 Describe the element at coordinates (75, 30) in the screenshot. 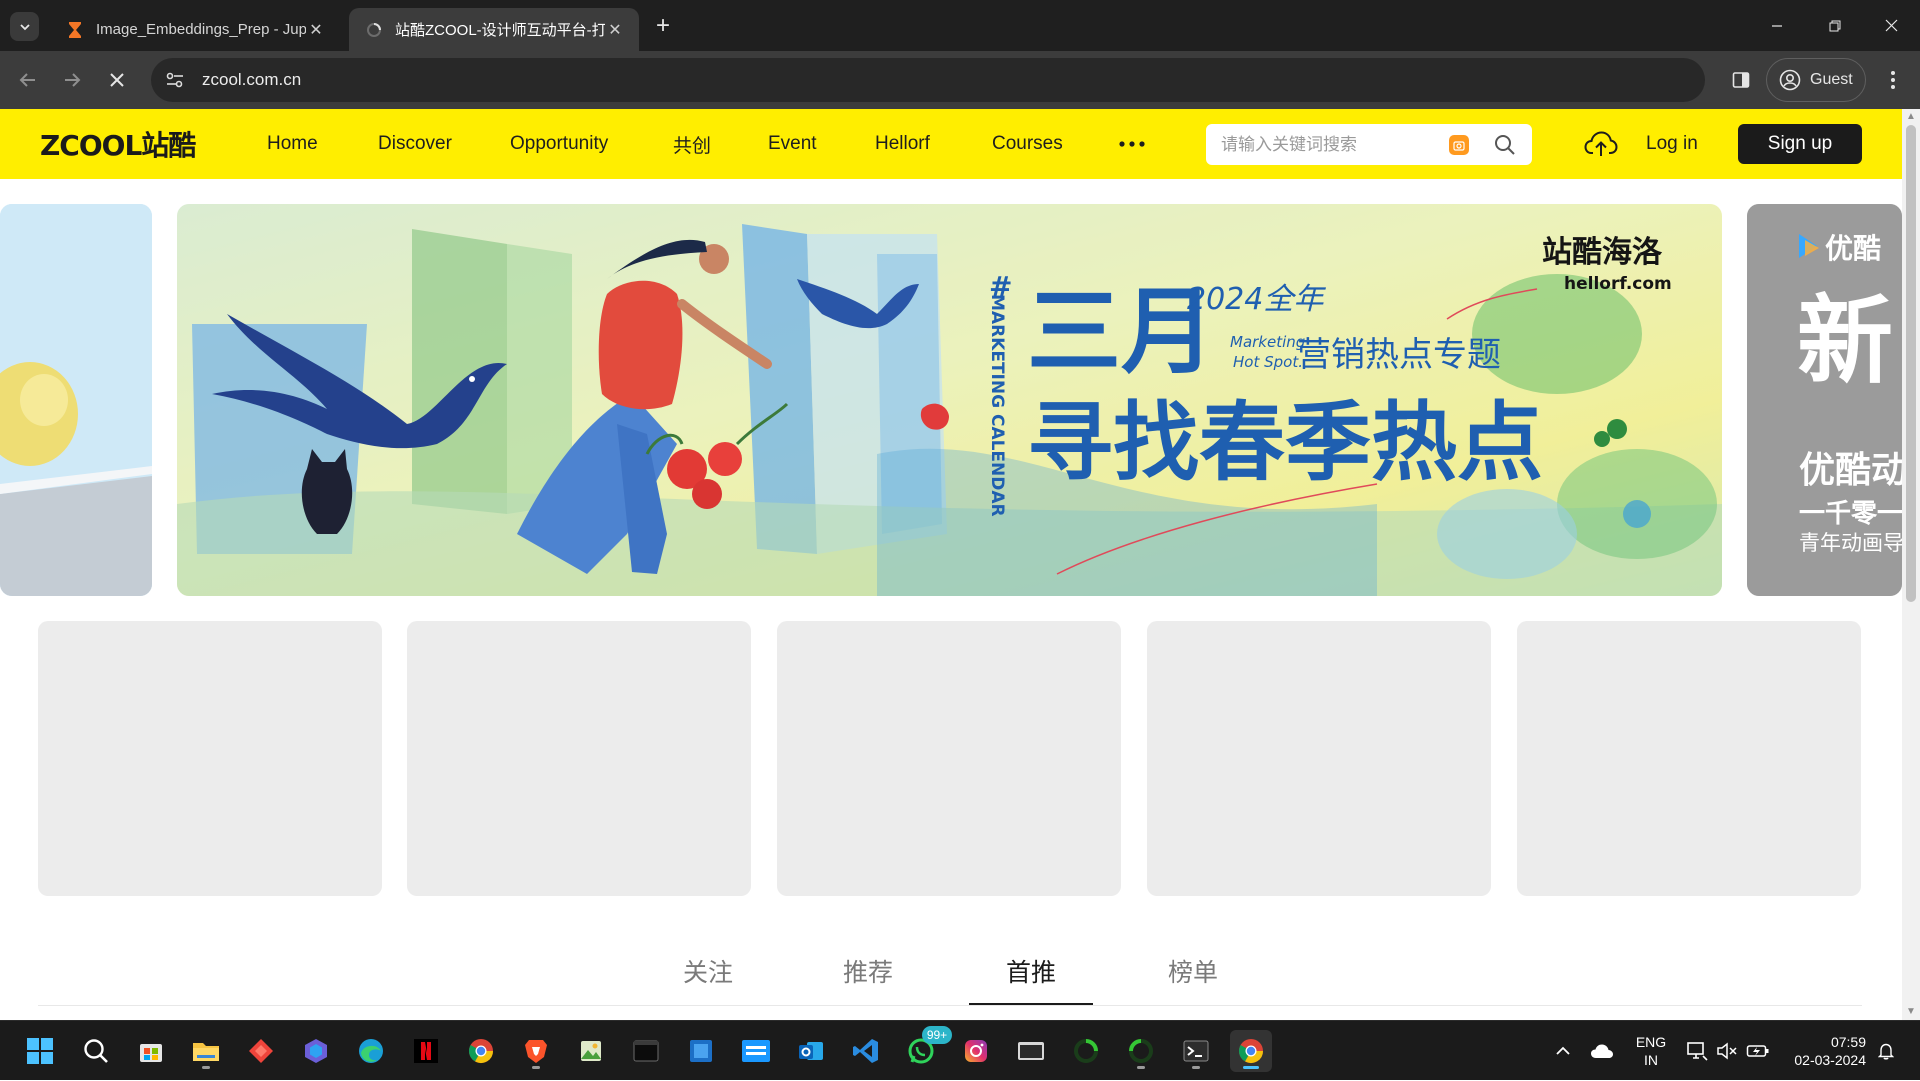

I see `hourglass-icon` at that location.